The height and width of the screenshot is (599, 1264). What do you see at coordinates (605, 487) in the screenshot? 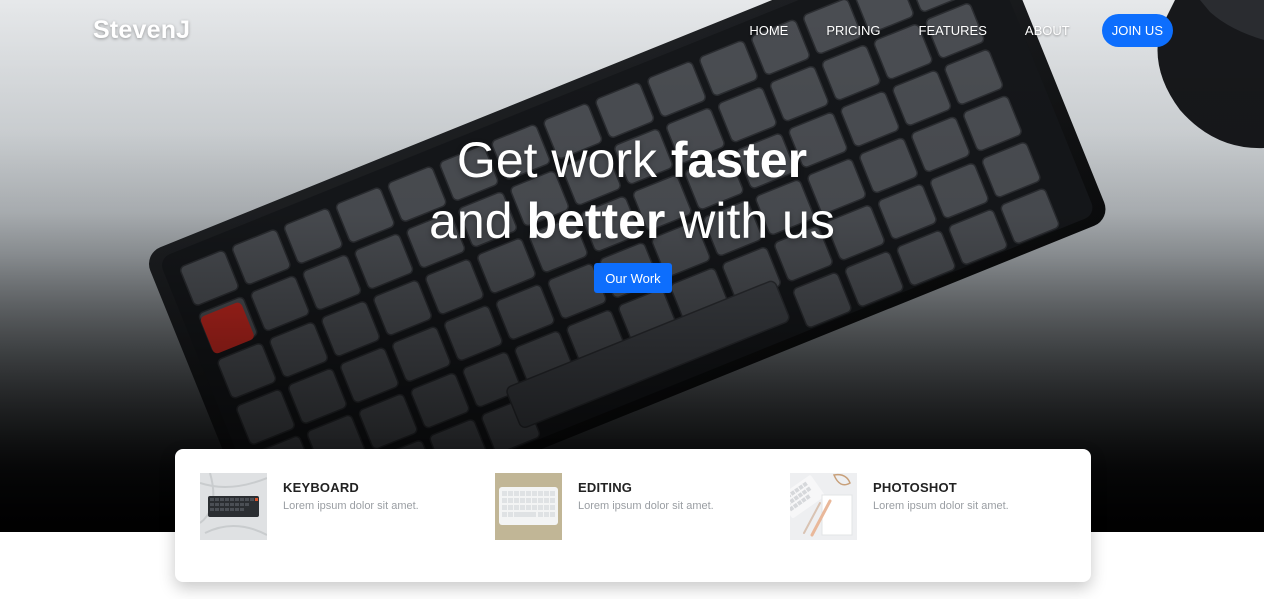
I see `feature-title: EDITING` at bounding box center [605, 487].